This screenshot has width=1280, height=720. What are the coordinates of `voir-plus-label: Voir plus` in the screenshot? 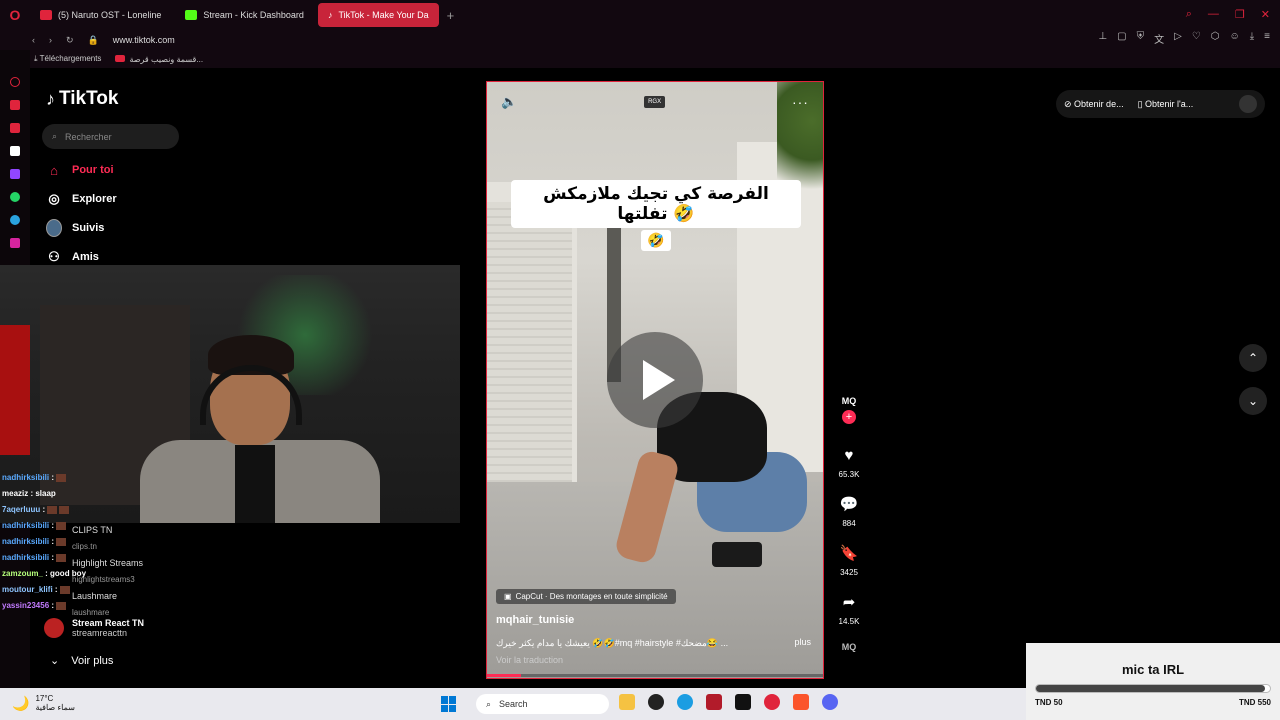 It's located at (92, 660).